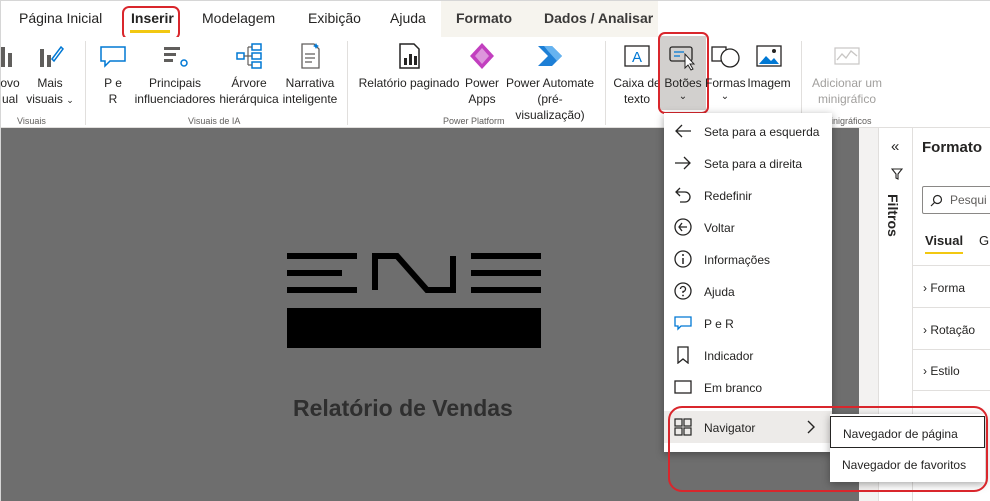  Describe the element at coordinates (310, 56) in the screenshot. I see `smart-narrative-icon` at that location.